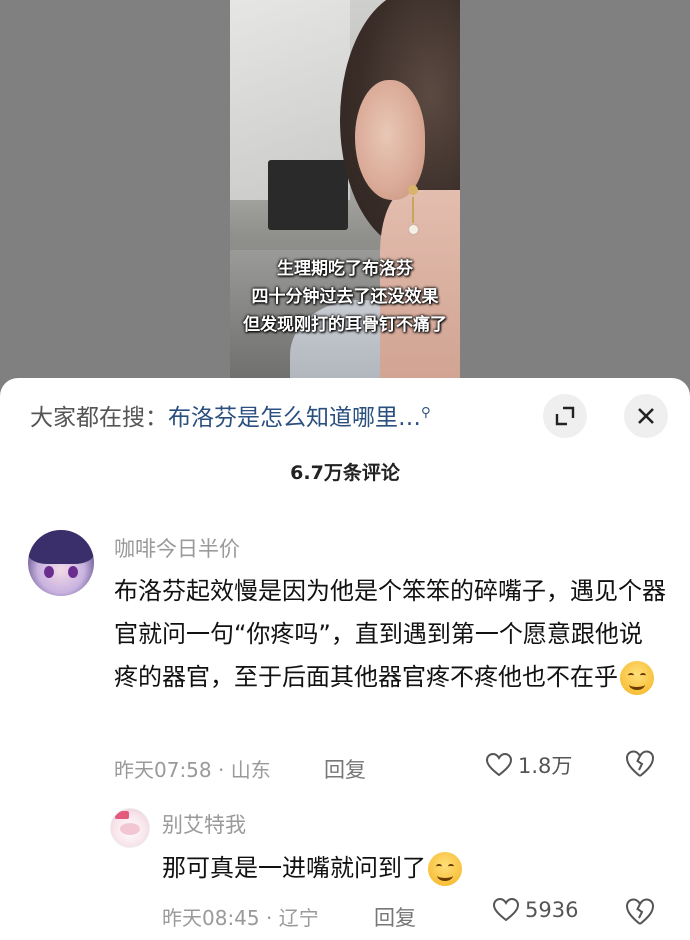 This screenshot has width=690, height=940. I want to click on like-count: 5936, so click(552, 910).